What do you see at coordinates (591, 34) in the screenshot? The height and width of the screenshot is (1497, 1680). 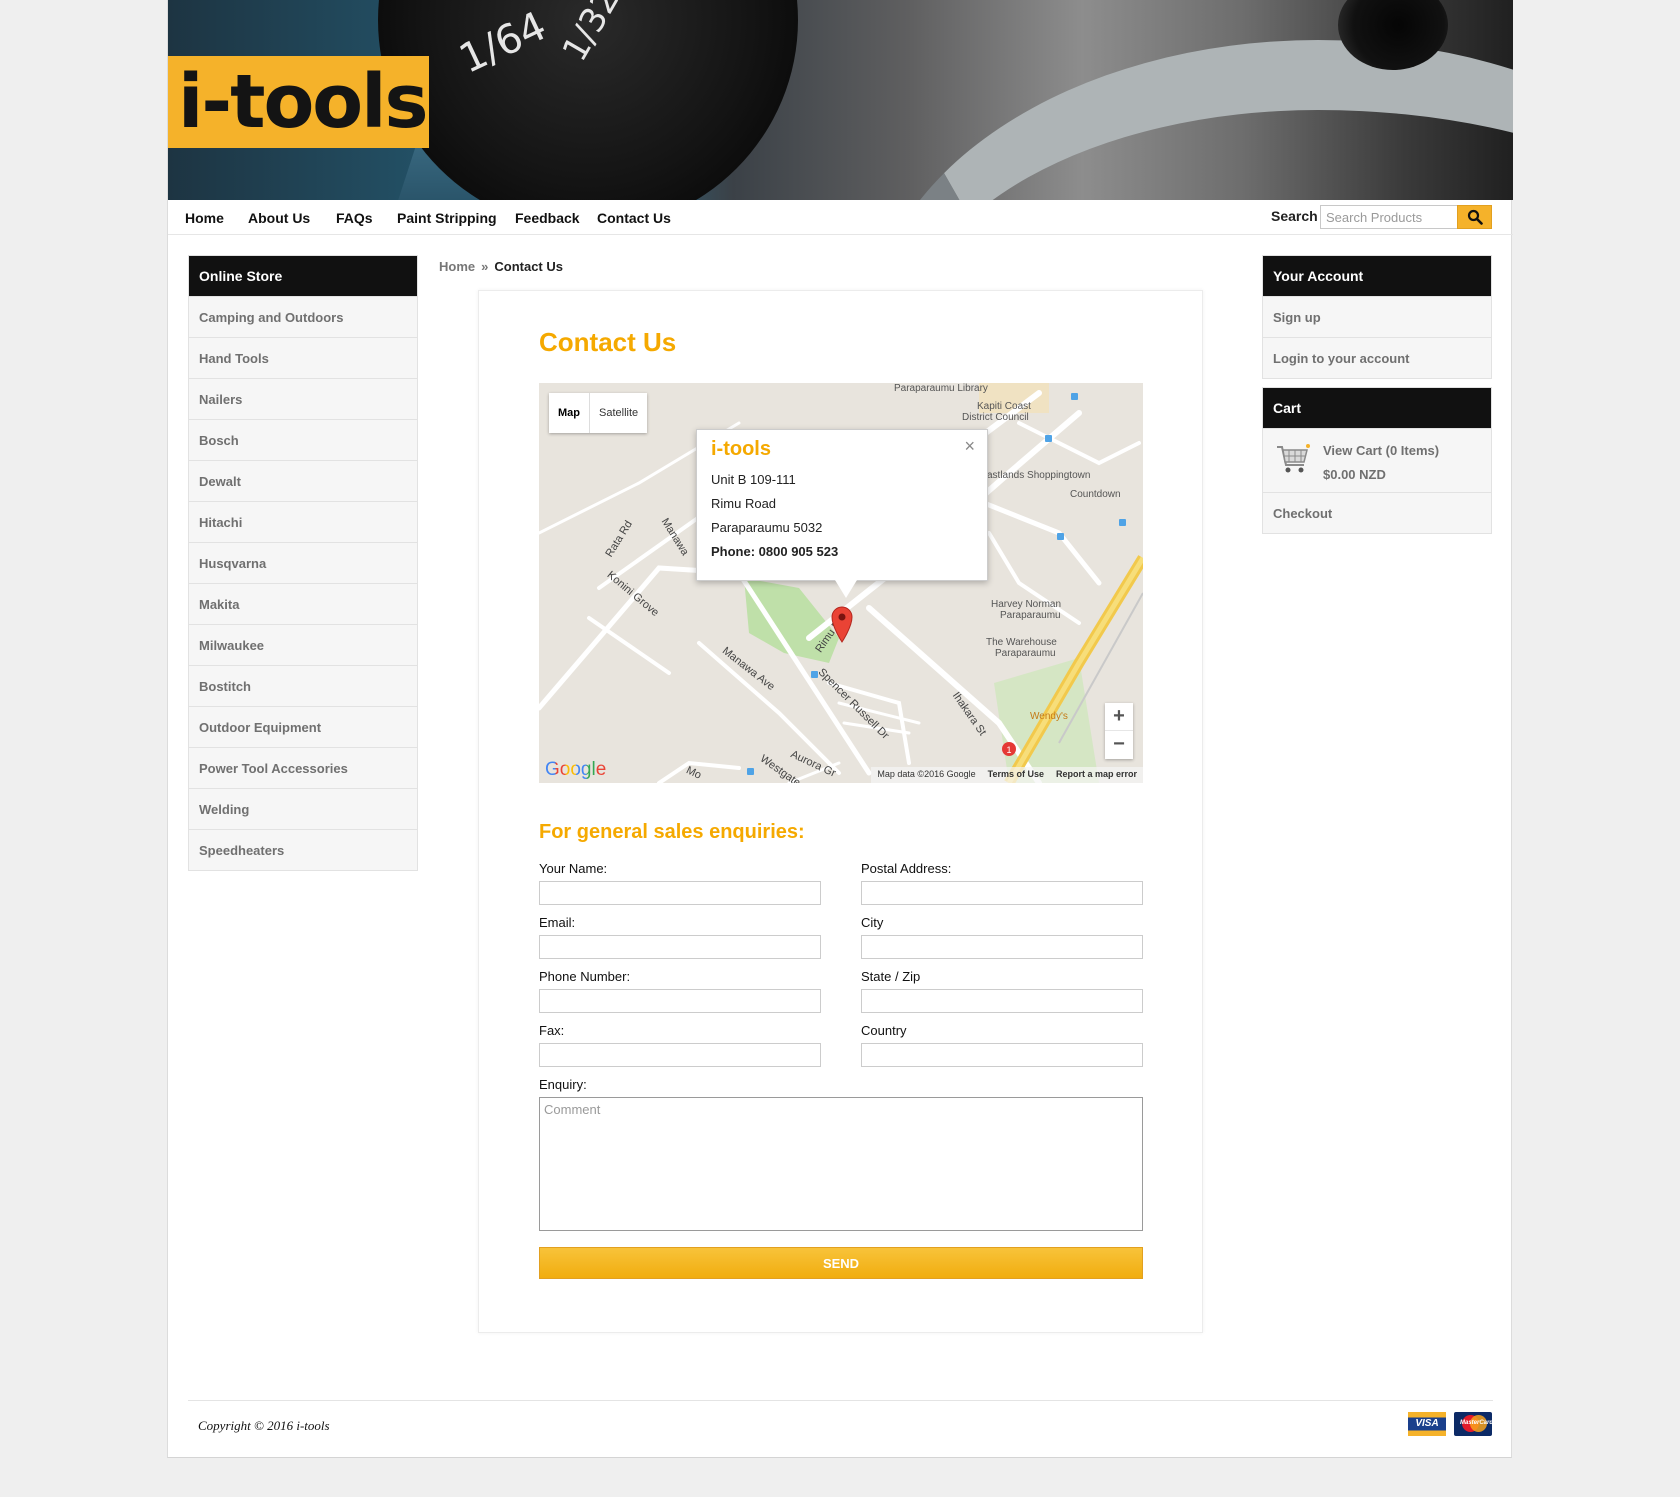 I see `dial-label: 1/32` at bounding box center [591, 34].